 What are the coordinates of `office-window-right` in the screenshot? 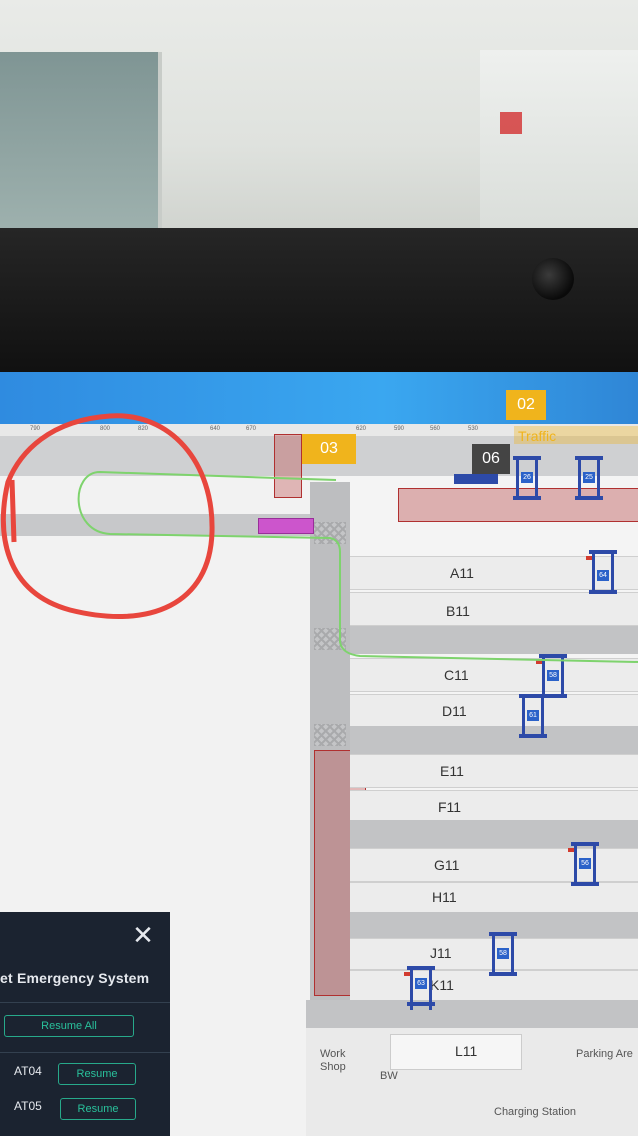 It's located at (559, 145).